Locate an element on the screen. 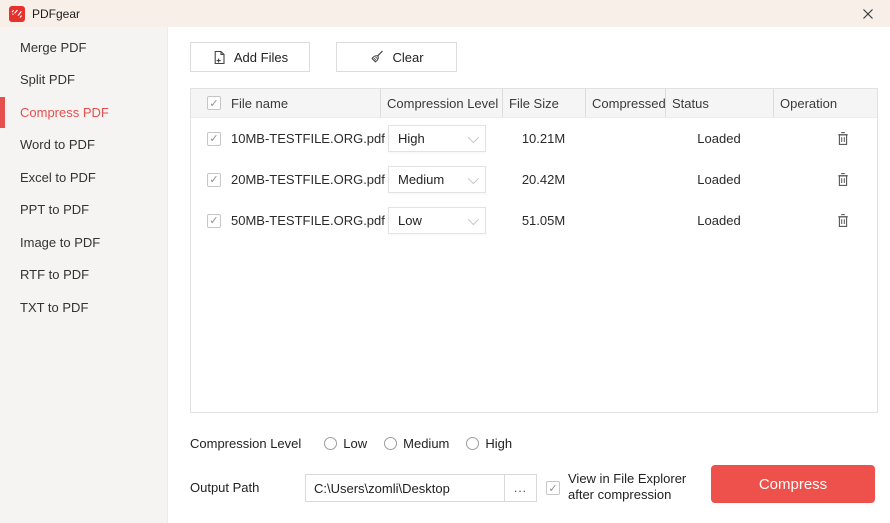  column-header-operation: Operation is located at coordinates (825, 103).